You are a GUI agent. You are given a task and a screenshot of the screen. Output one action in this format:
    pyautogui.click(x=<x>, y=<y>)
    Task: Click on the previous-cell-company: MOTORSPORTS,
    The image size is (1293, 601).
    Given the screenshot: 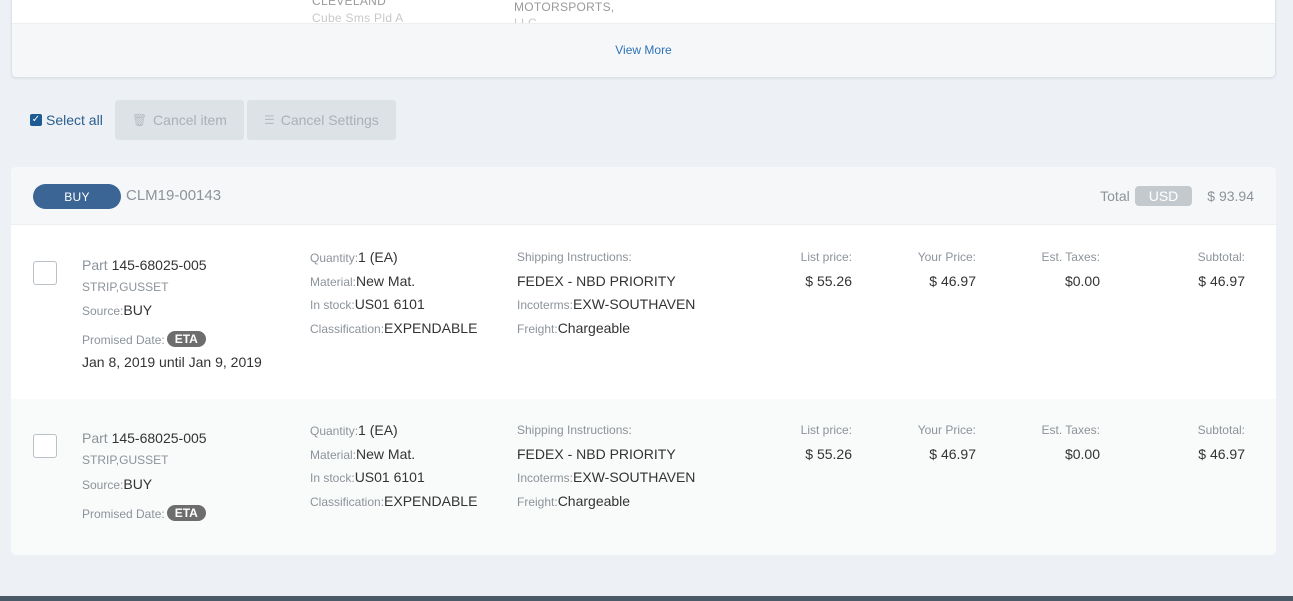 What is the action you would take?
    pyautogui.click(x=564, y=7)
    